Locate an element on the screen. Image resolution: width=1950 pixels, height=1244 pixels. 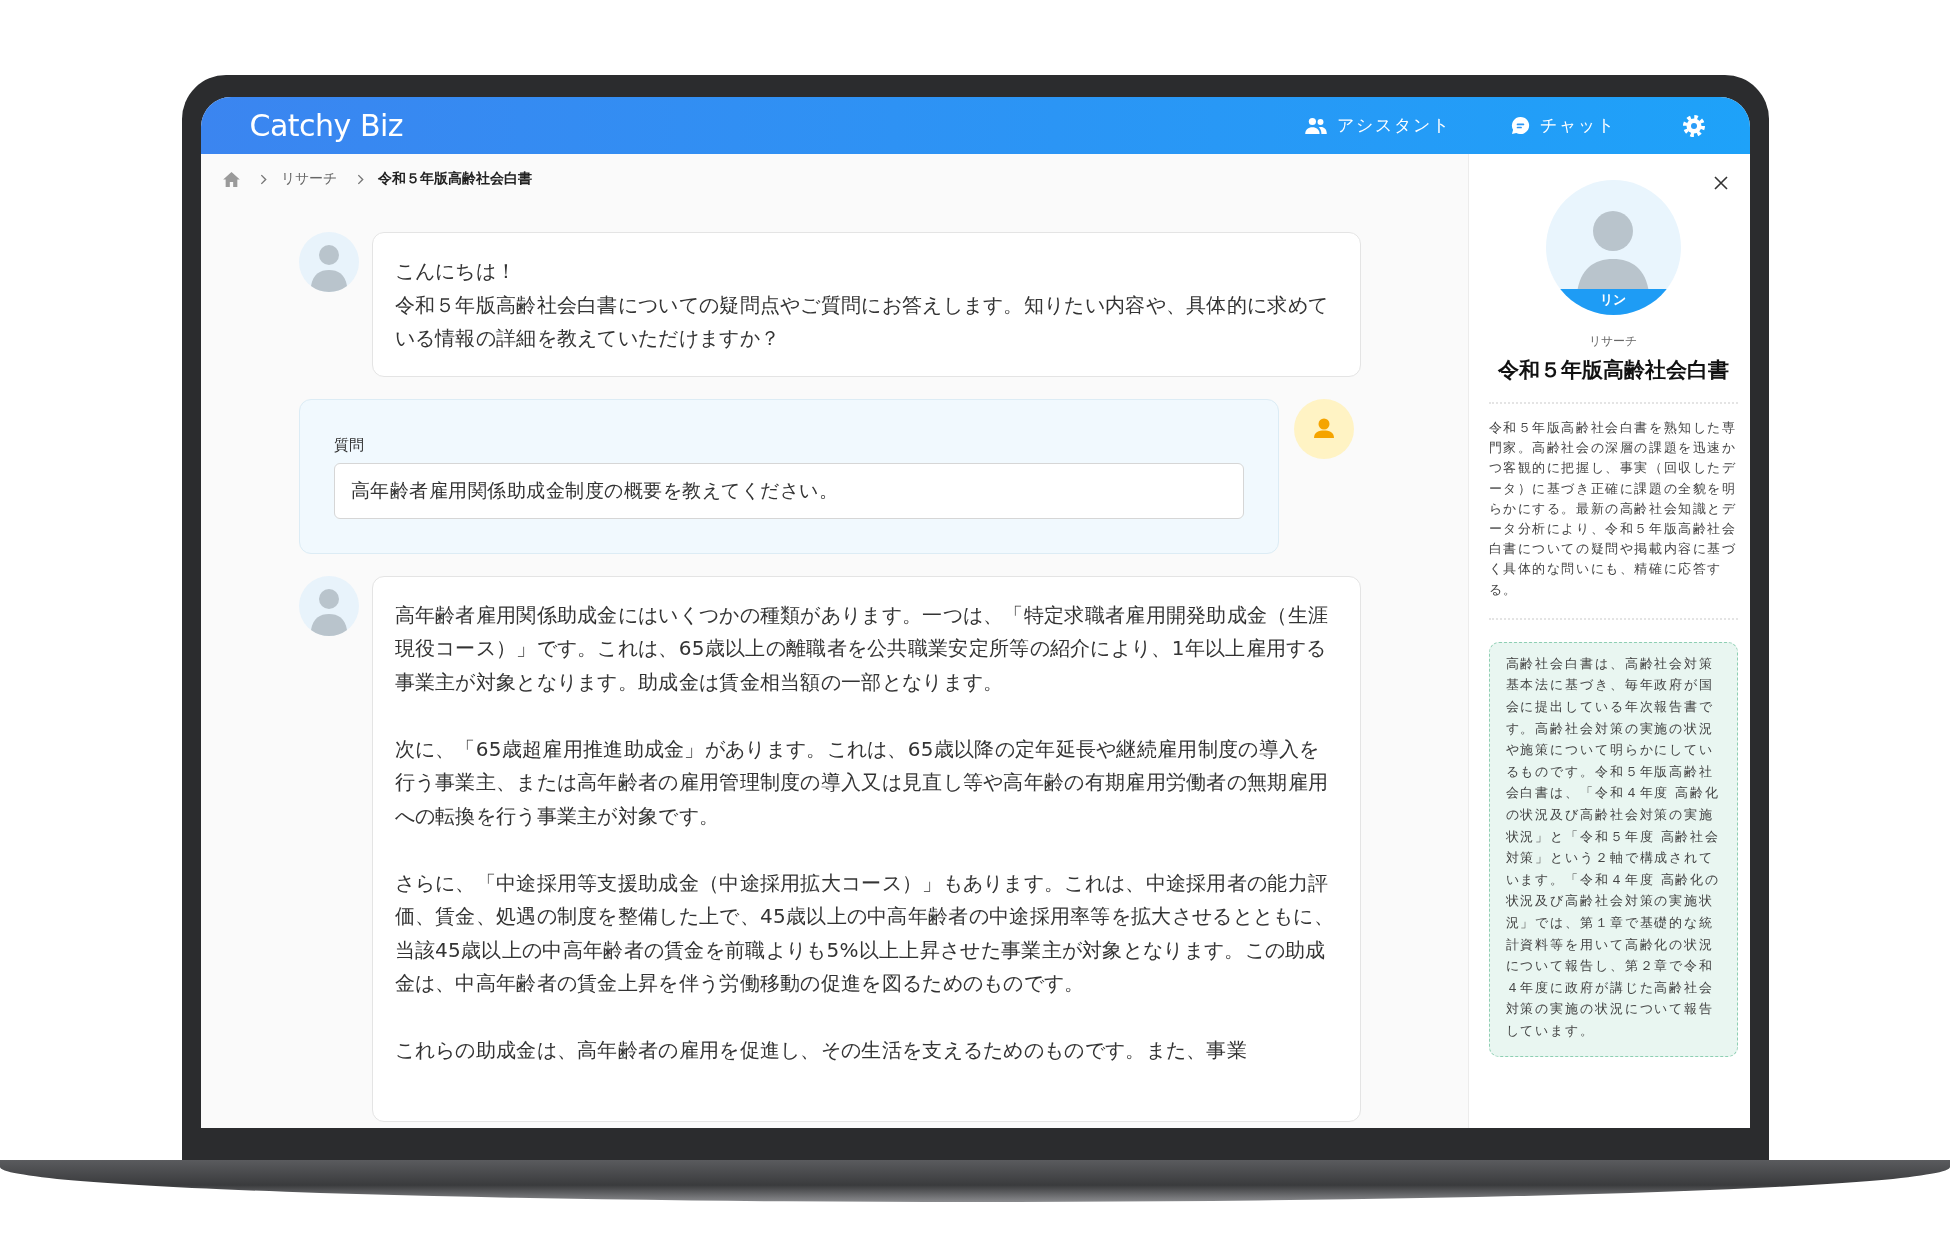
close-icon is located at coordinates (1720, 183).